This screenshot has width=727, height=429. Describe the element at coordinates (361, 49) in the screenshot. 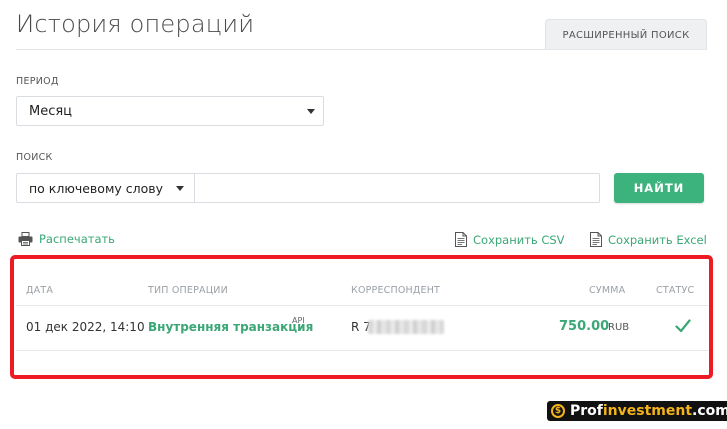

I see `header-divider` at that location.